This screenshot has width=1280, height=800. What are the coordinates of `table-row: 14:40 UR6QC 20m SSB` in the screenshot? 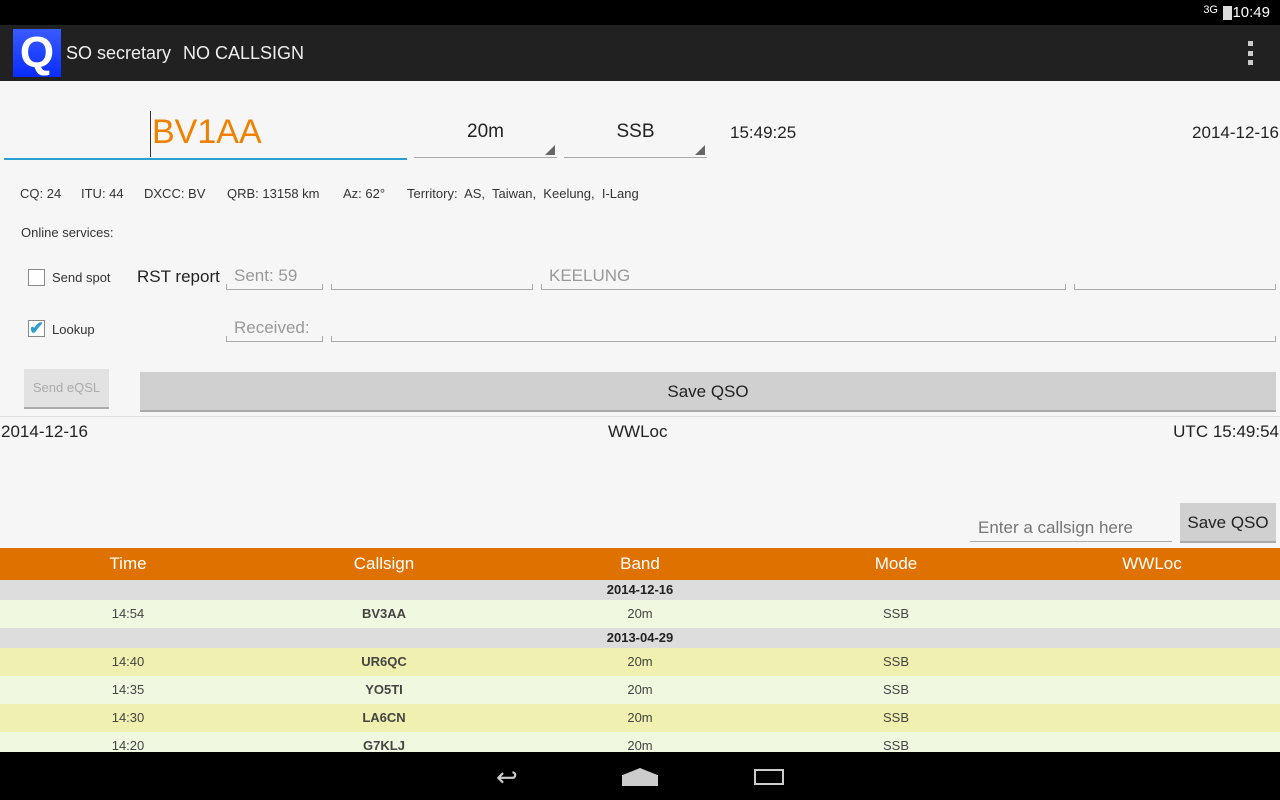 It's located at (640, 662).